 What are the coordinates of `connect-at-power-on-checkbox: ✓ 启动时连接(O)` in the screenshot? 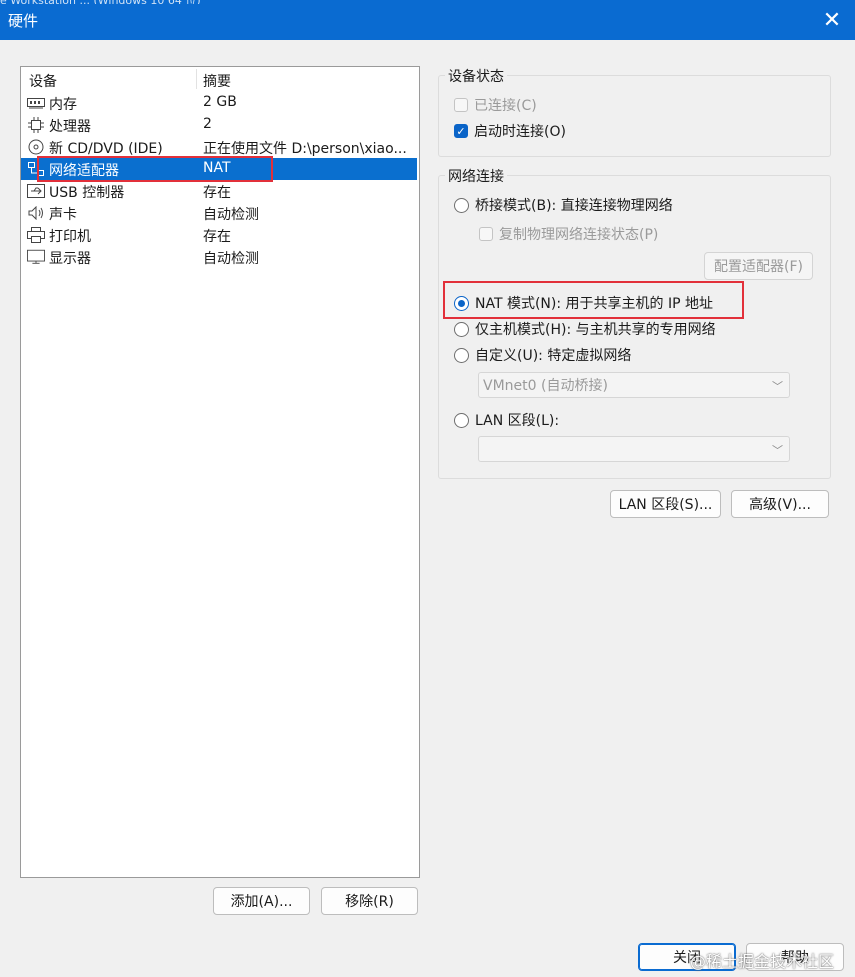 It's located at (510, 131).